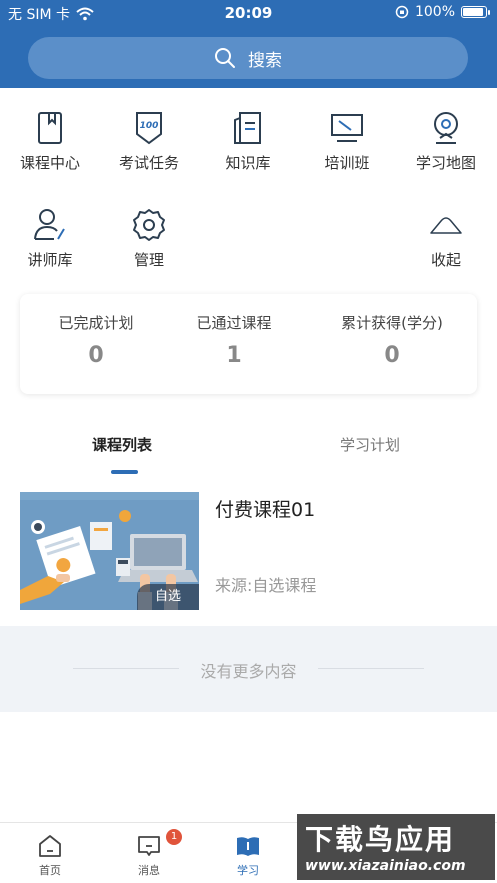 Image resolution: width=497 pixels, height=883 pixels. What do you see at coordinates (234, 355) in the screenshot?
I see `stat-value: 1` at bounding box center [234, 355].